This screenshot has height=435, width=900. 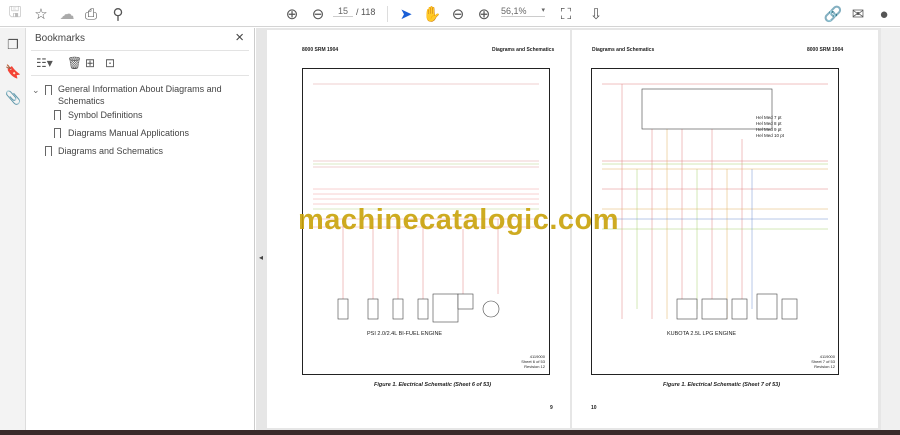 What do you see at coordinates (387, 14) in the screenshot?
I see `divider` at bounding box center [387, 14].